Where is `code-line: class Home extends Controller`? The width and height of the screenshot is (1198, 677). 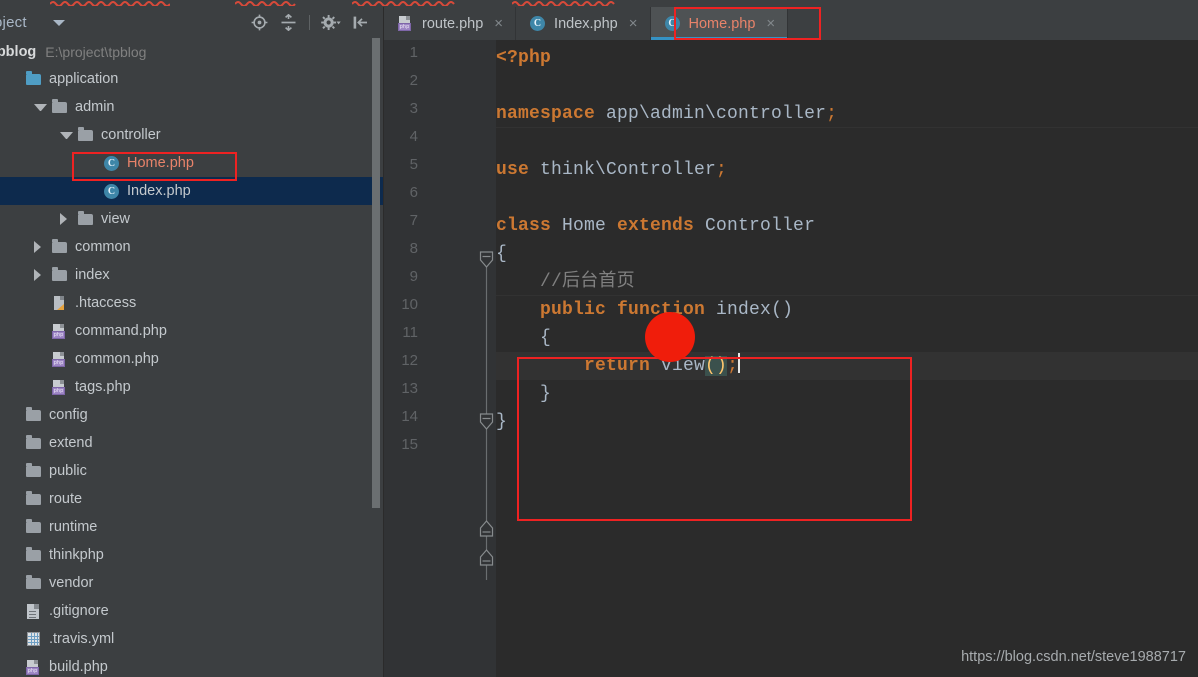
code-line: class Home extends Controller is located at coordinates (847, 226).